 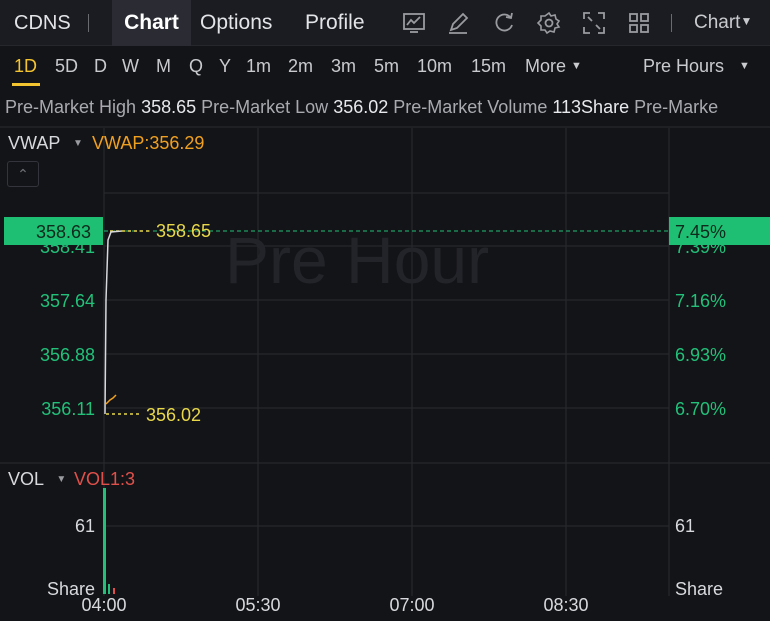 I want to click on volume-indicator-selector: VOL ▼, so click(x=37, y=479).